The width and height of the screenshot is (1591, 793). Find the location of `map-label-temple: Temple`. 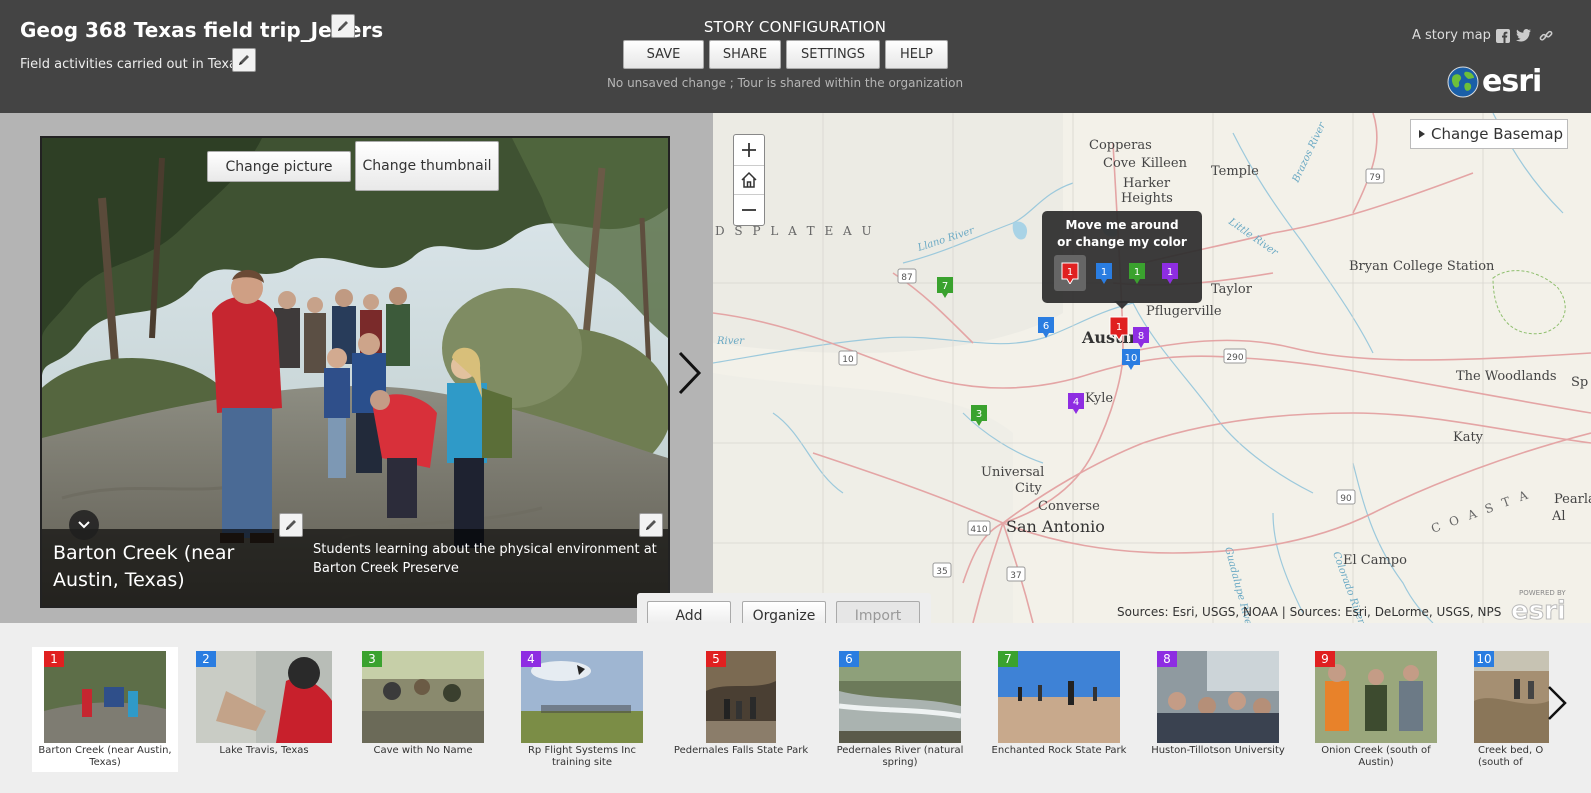

map-label-temple: Temple is located at coordinates (1235, 171).